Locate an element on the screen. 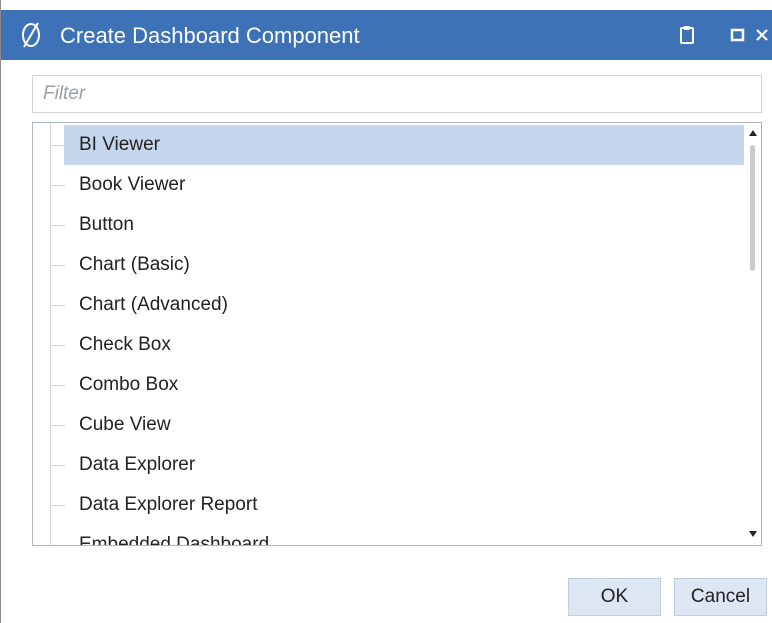  list-item-label: BI Viewer is located at coordinates (119, 144).